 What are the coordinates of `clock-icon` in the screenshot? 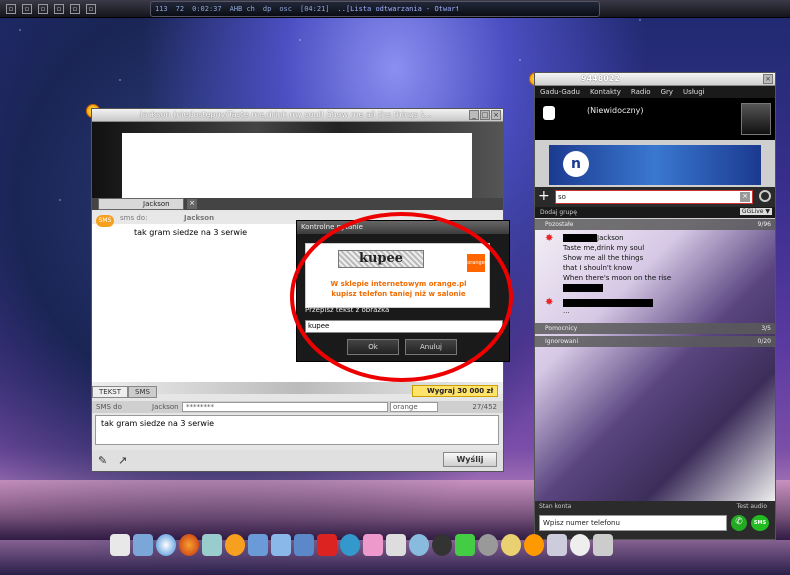 It's located at (580, 545).